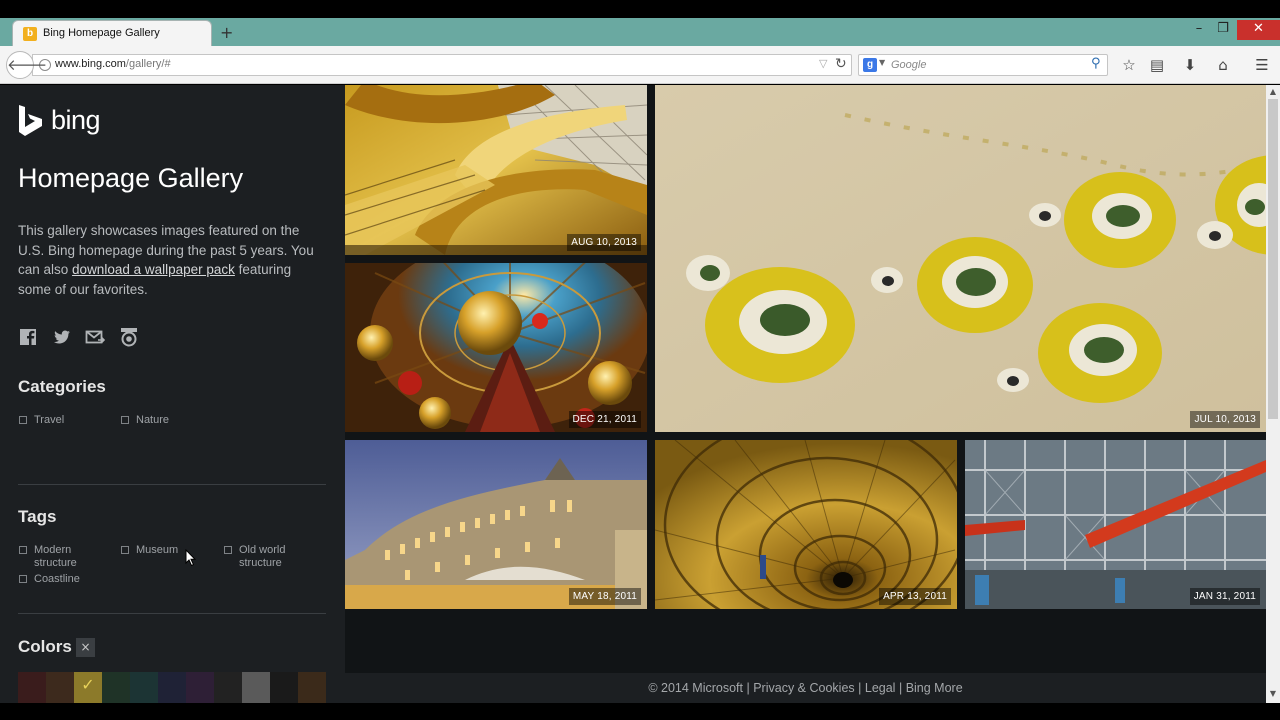 The image size is (1280, 720). I want to click on reading-list-icon: ▤, so click(1157, 65).